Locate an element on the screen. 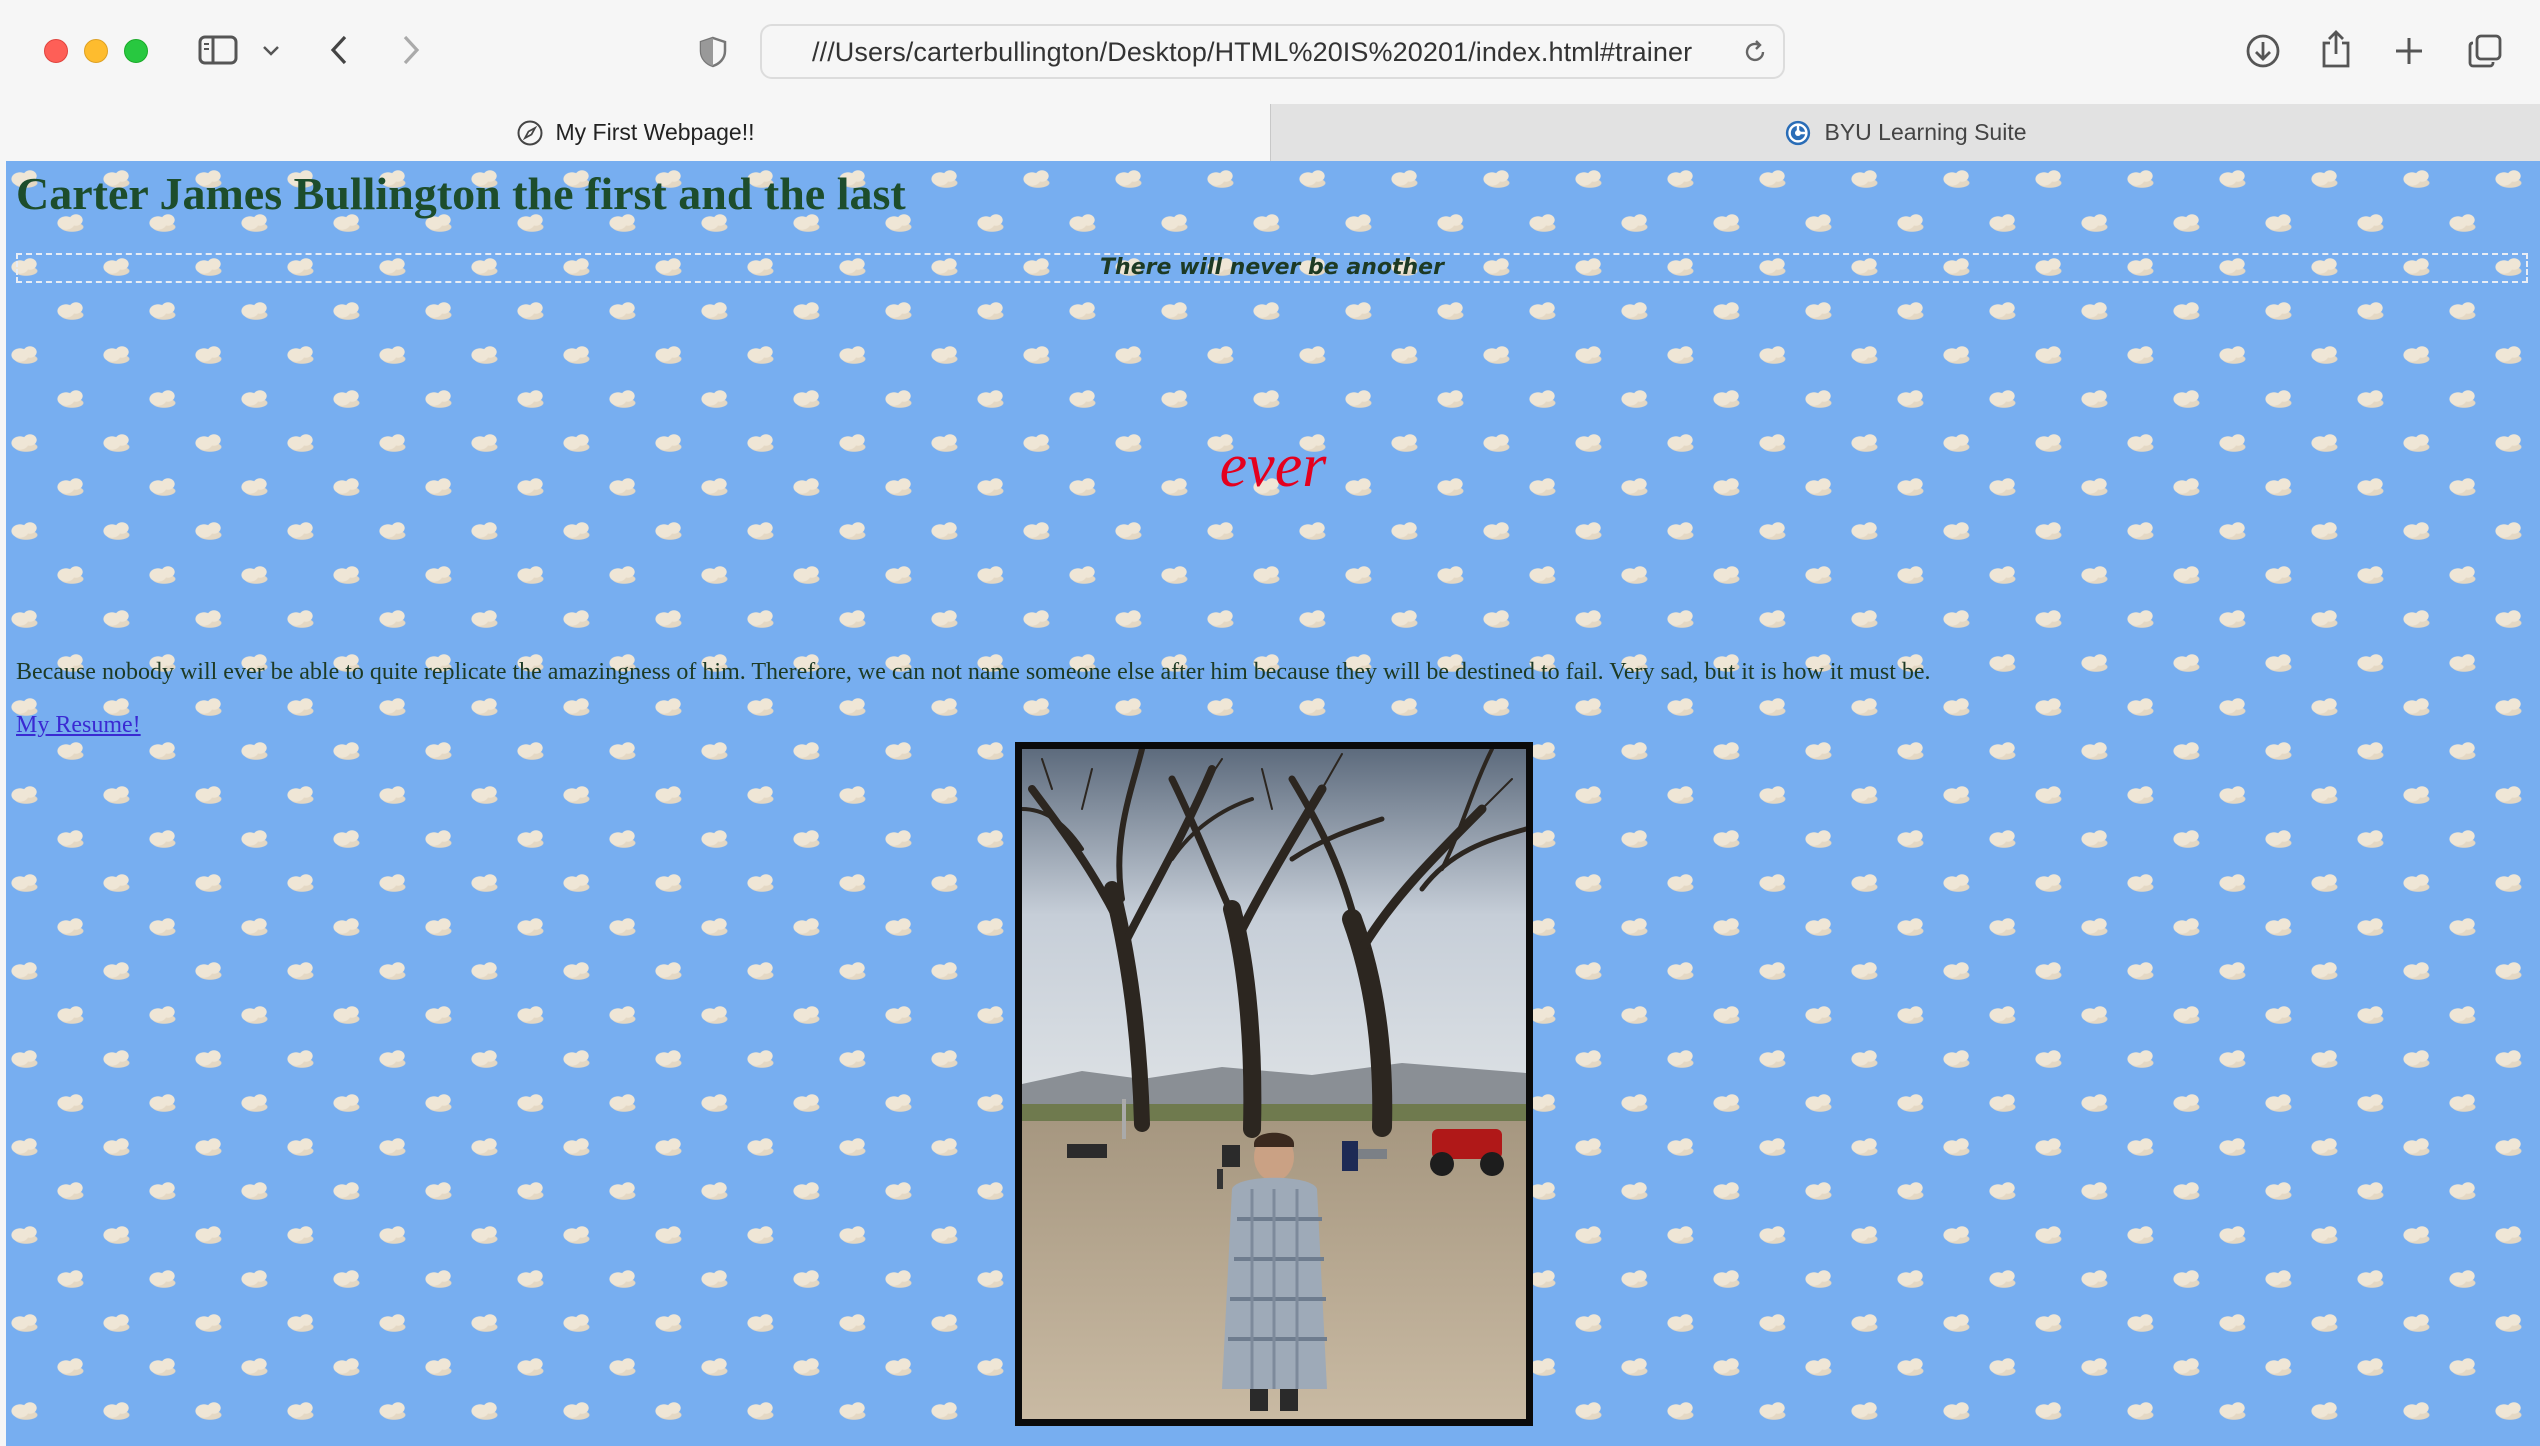 The image size is (2540, 1446). resume-link: My Resume! is located at coordinates (78, 725).